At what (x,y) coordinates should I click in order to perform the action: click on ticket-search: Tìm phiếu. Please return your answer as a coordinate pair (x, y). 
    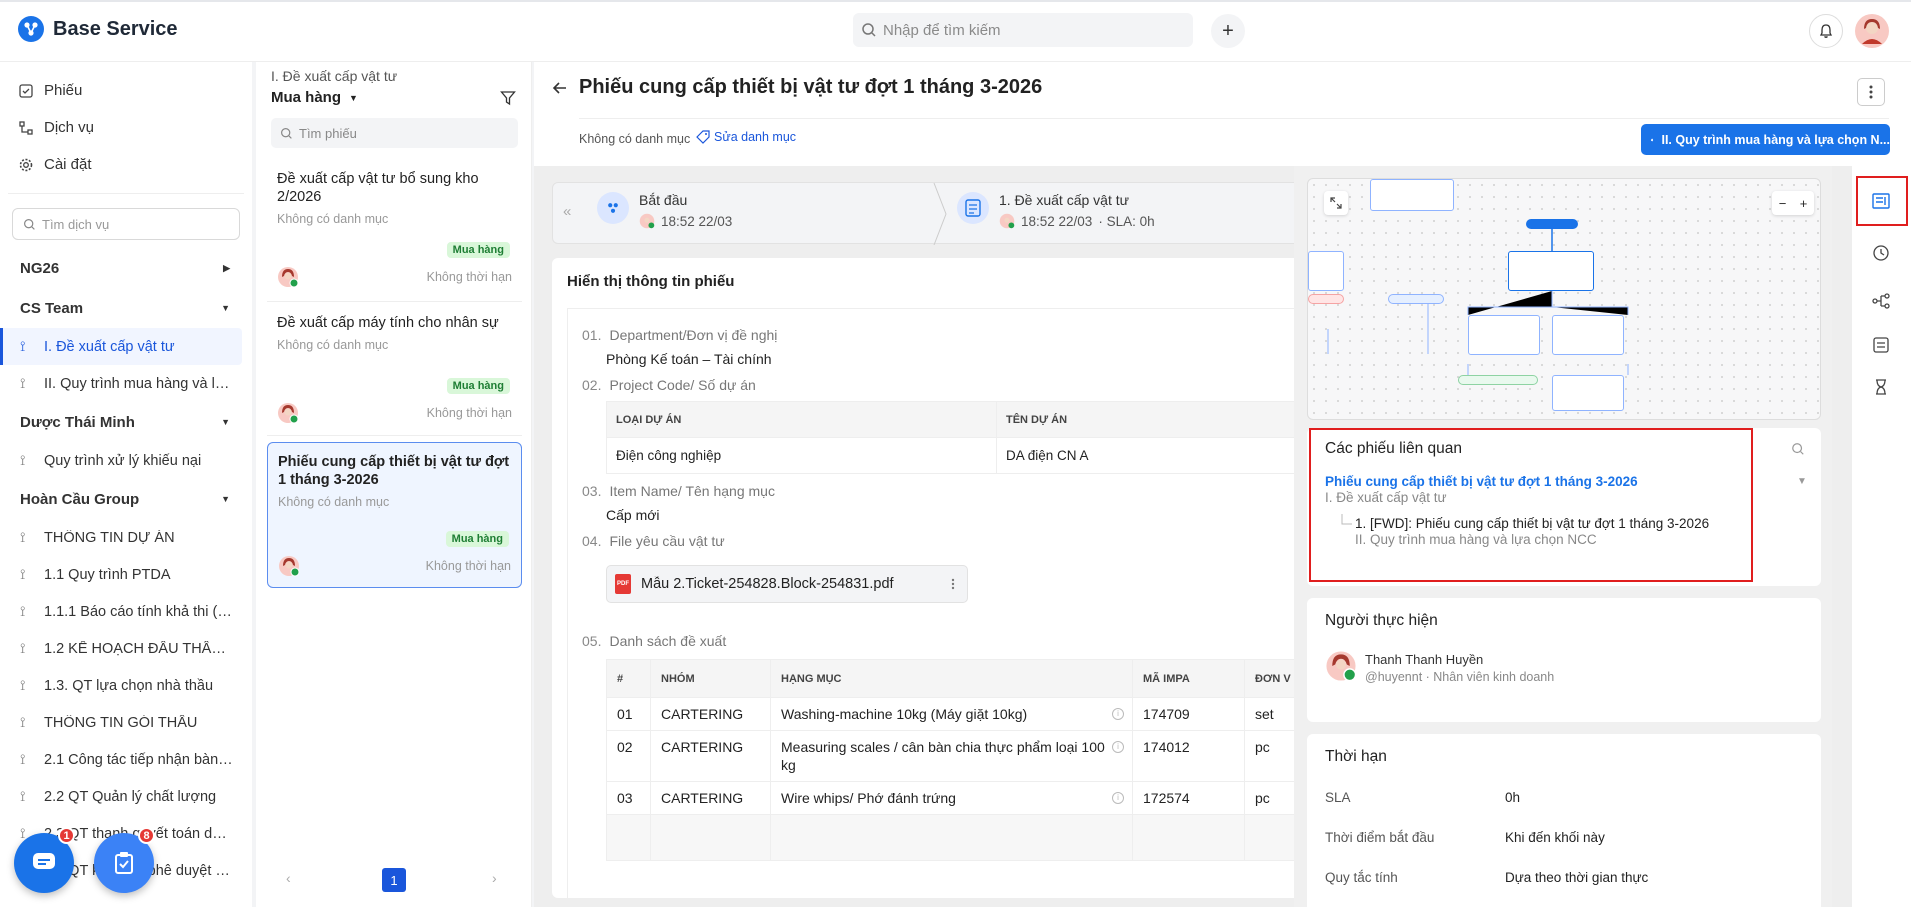
    Looking at the image, I should click on (394, 133).